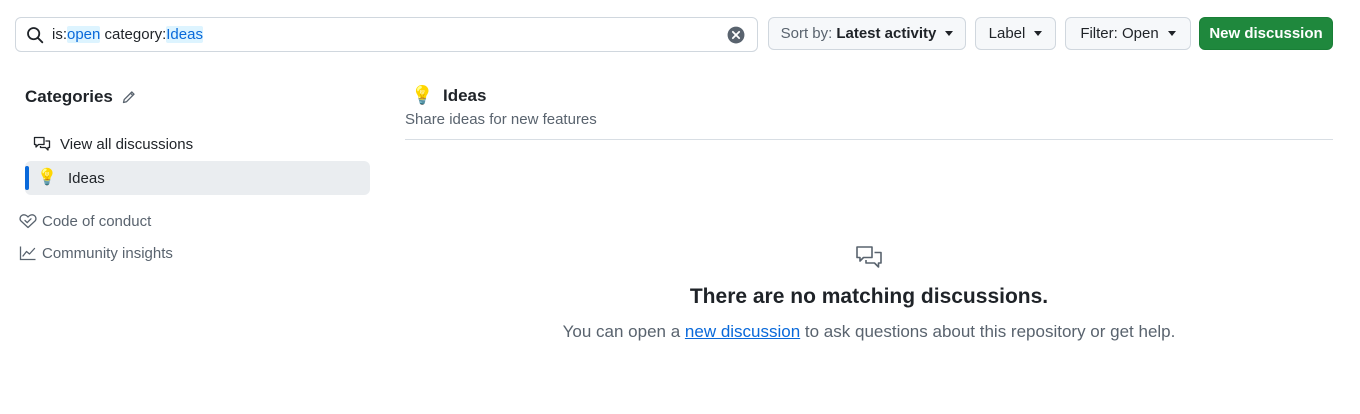  I want to click on category-header: 💡 Ideas, so click(448, 95).